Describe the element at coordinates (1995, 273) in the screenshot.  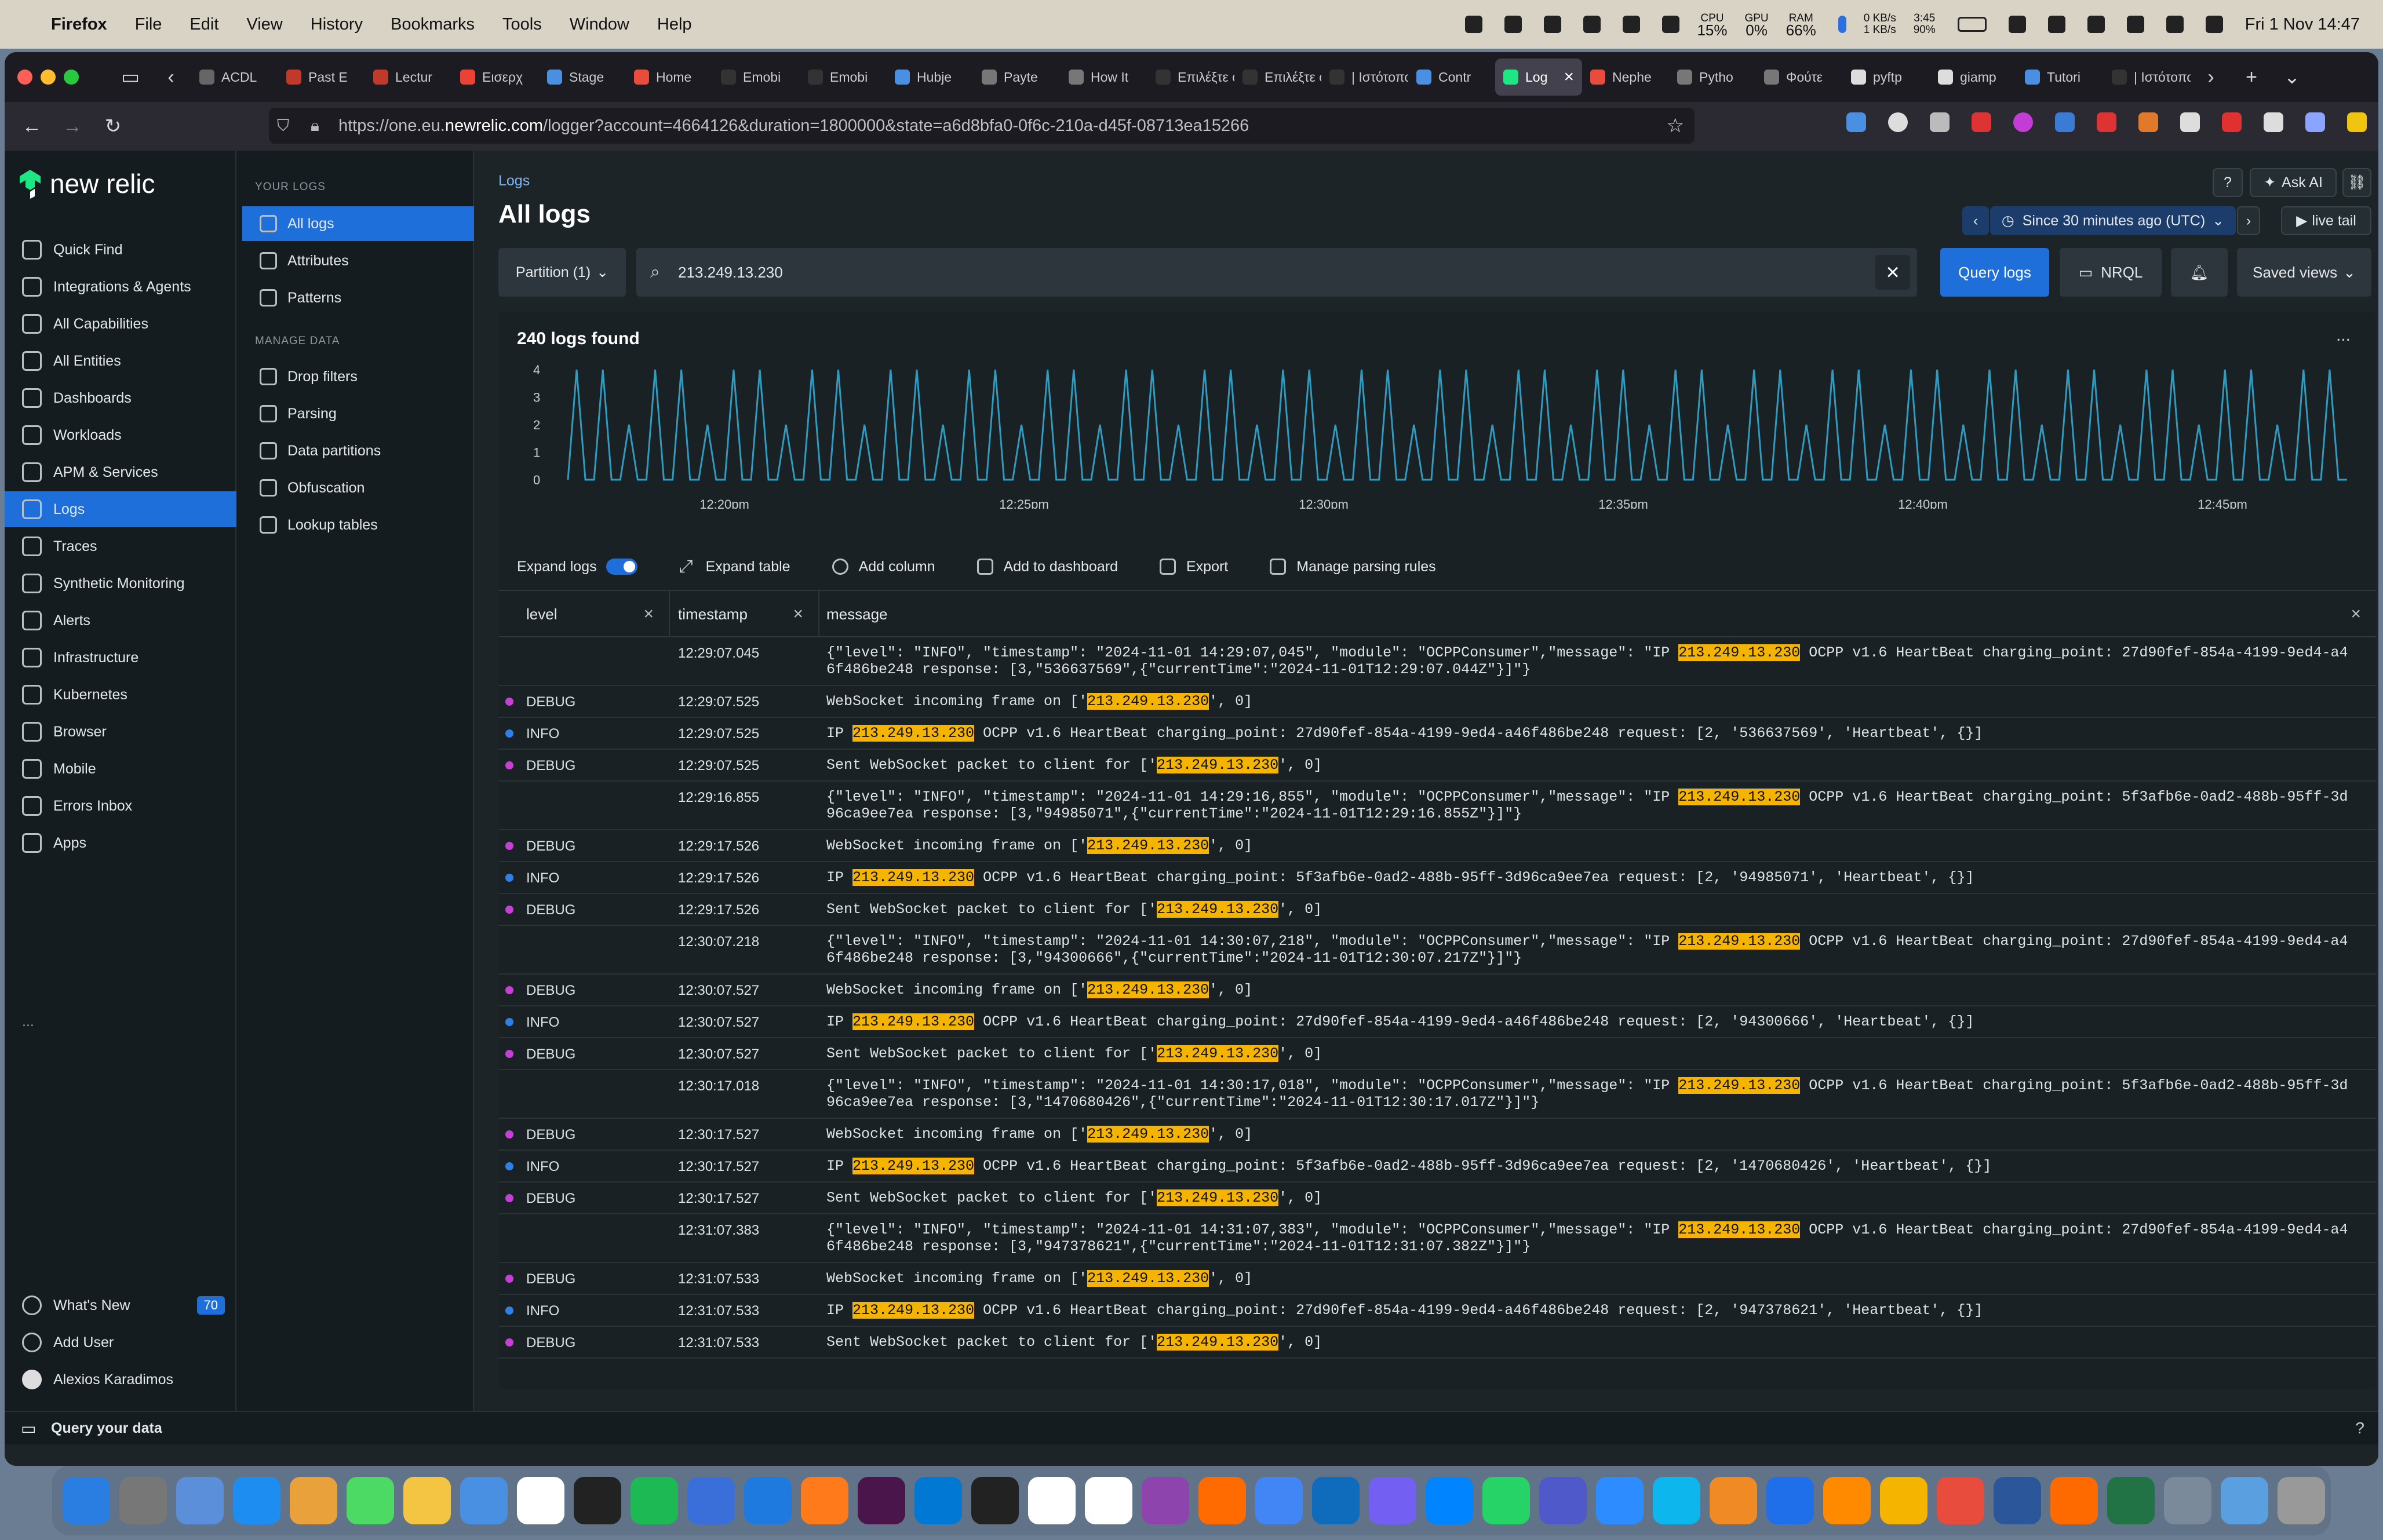
I see `query-logs-button: Query logs` at that location.